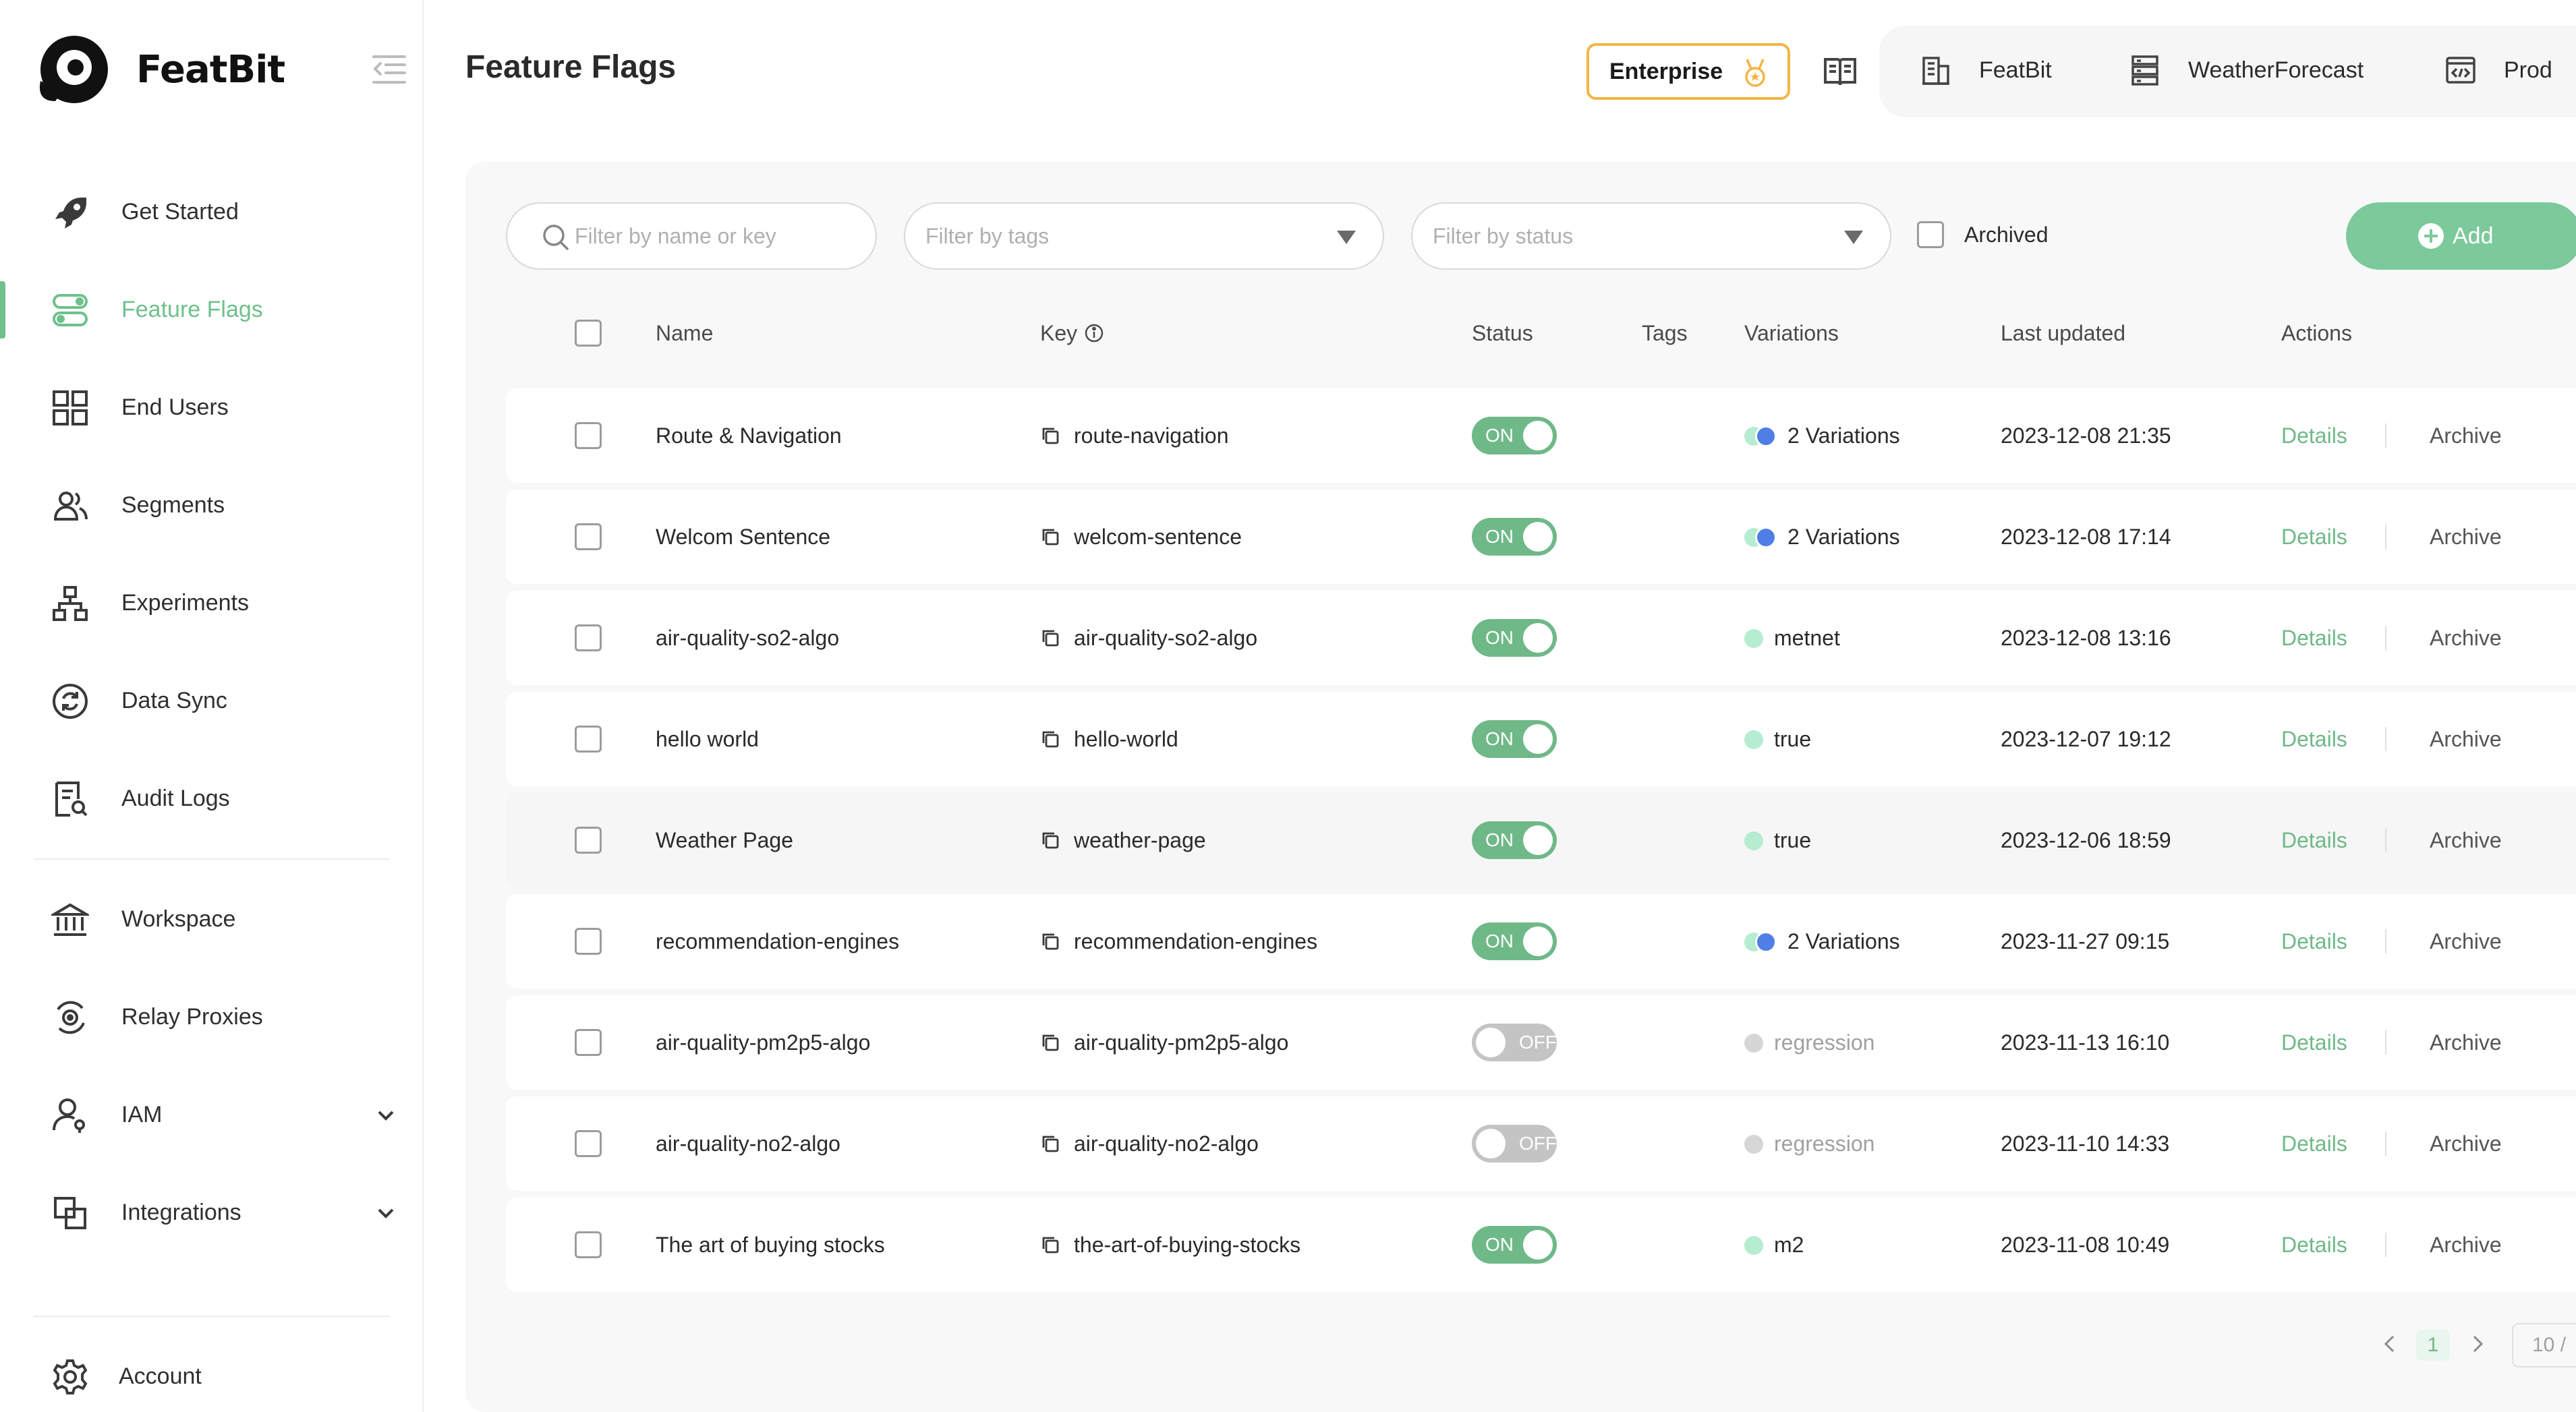 The width and height of the screenshot is (2576, 1412). Describe the element at coordinates (588, 333) in the screenshot. I see `select-all-checkbox` at that location.